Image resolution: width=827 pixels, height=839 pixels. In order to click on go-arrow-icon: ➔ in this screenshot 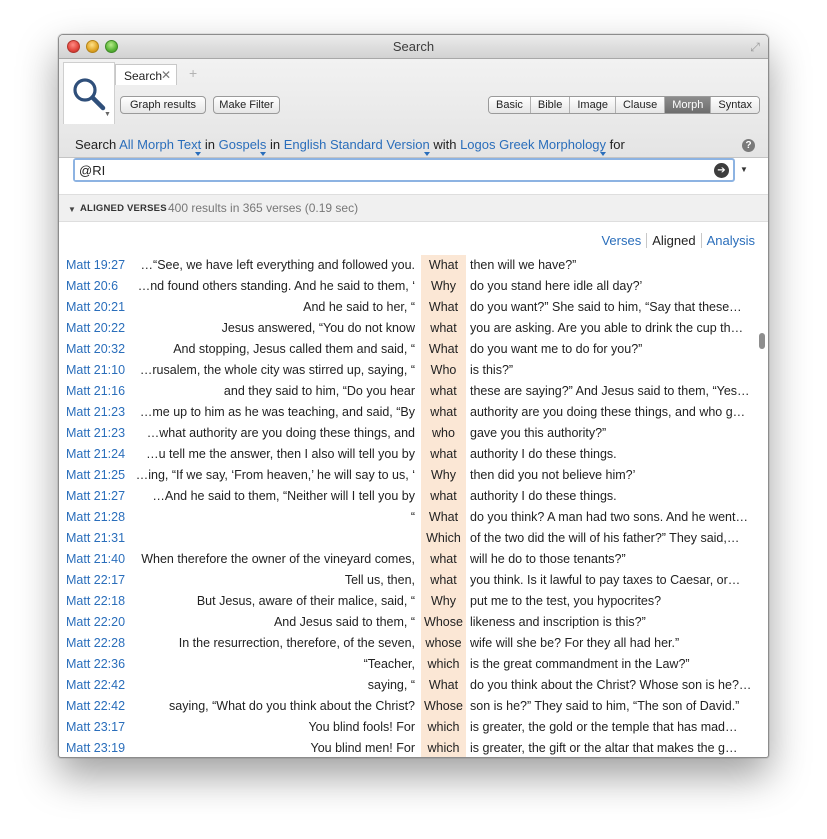, I will do `click(721, 170)`.